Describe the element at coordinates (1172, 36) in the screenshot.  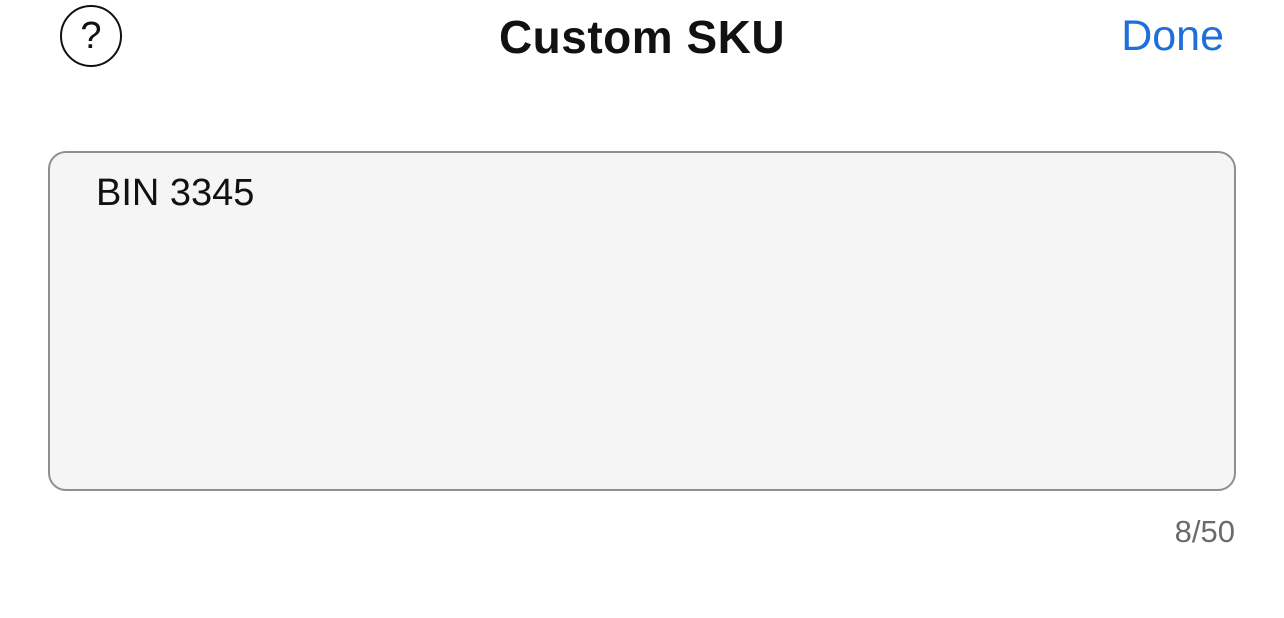
I see `done-button: Done` at that location.